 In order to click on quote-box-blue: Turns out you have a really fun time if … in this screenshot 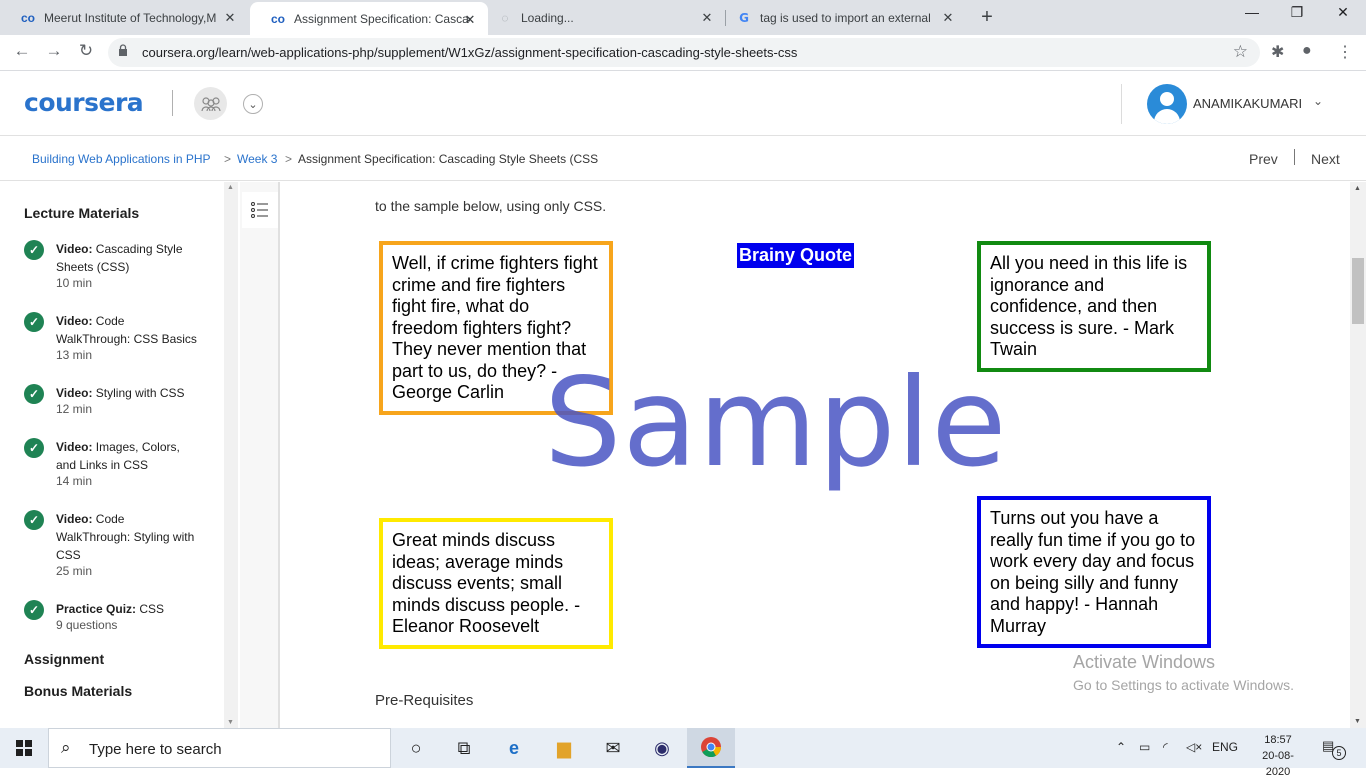, I will do `click(1094, 572)`.